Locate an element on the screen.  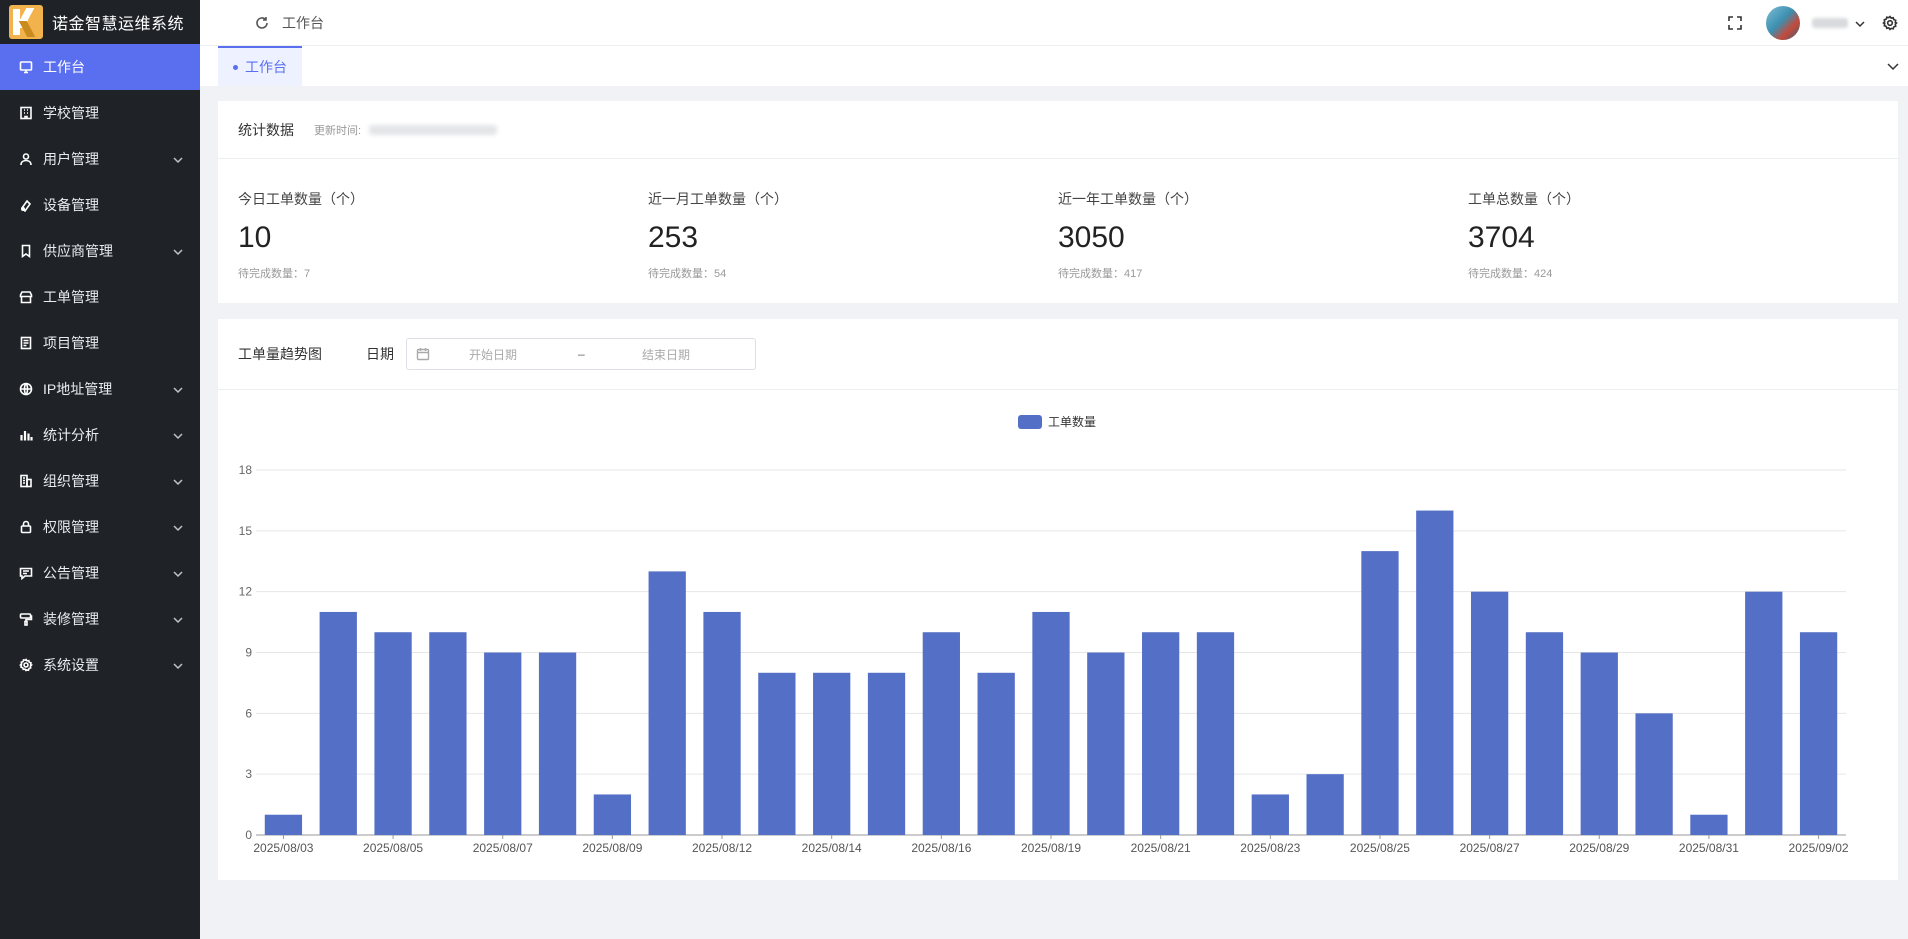
x-tick-label: 2025/08/23 is located at coordinates (1270, 848).